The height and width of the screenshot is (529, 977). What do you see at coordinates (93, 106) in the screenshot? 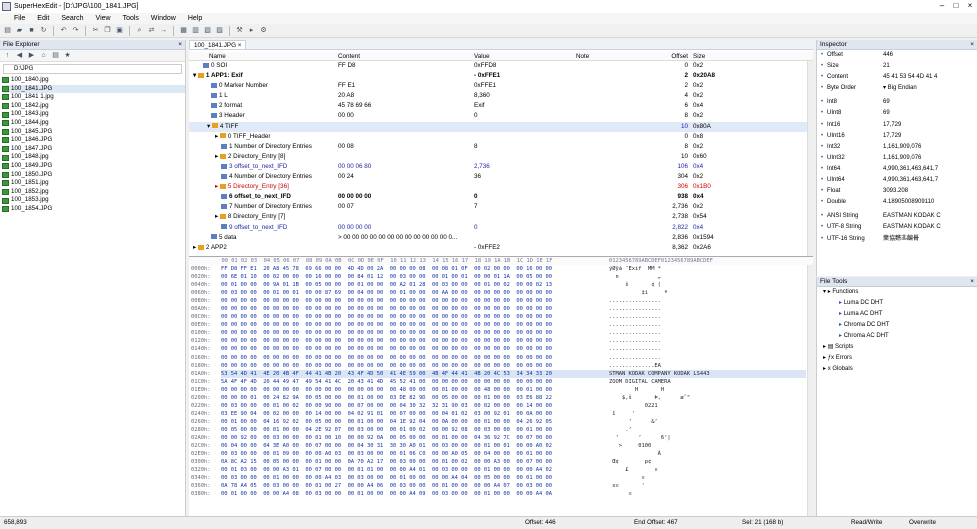
I see `list-item: 100_1842.jpg` at bounding box center [93, 106].